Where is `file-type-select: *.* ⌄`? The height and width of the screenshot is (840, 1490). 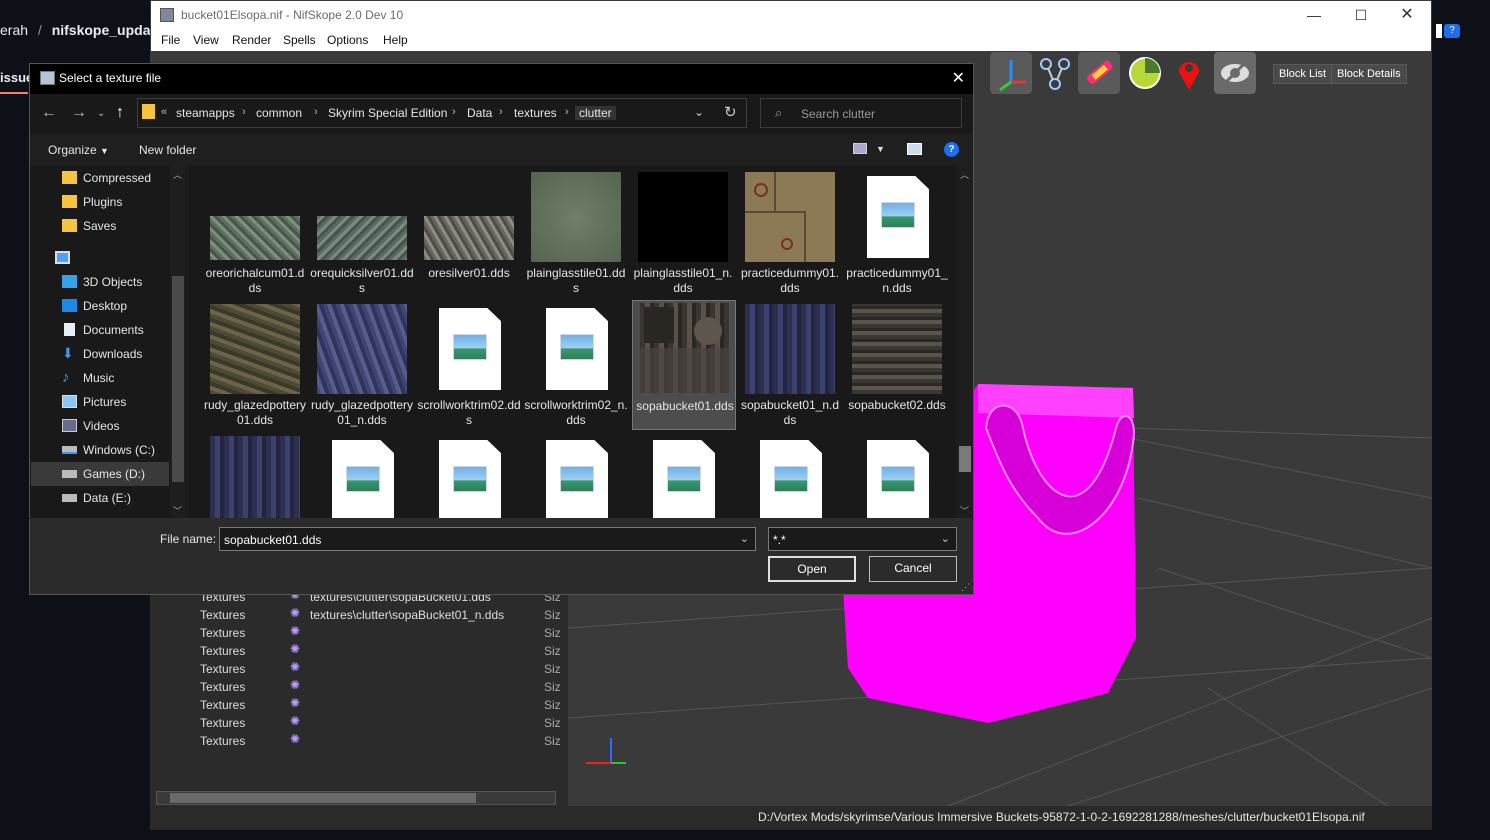
file-type-select: *.* ⌄ is located at coordinates (862, 539).